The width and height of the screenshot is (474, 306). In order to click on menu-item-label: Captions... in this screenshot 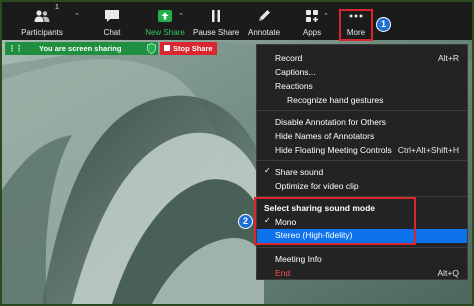, I will do `click(295, 72)`.